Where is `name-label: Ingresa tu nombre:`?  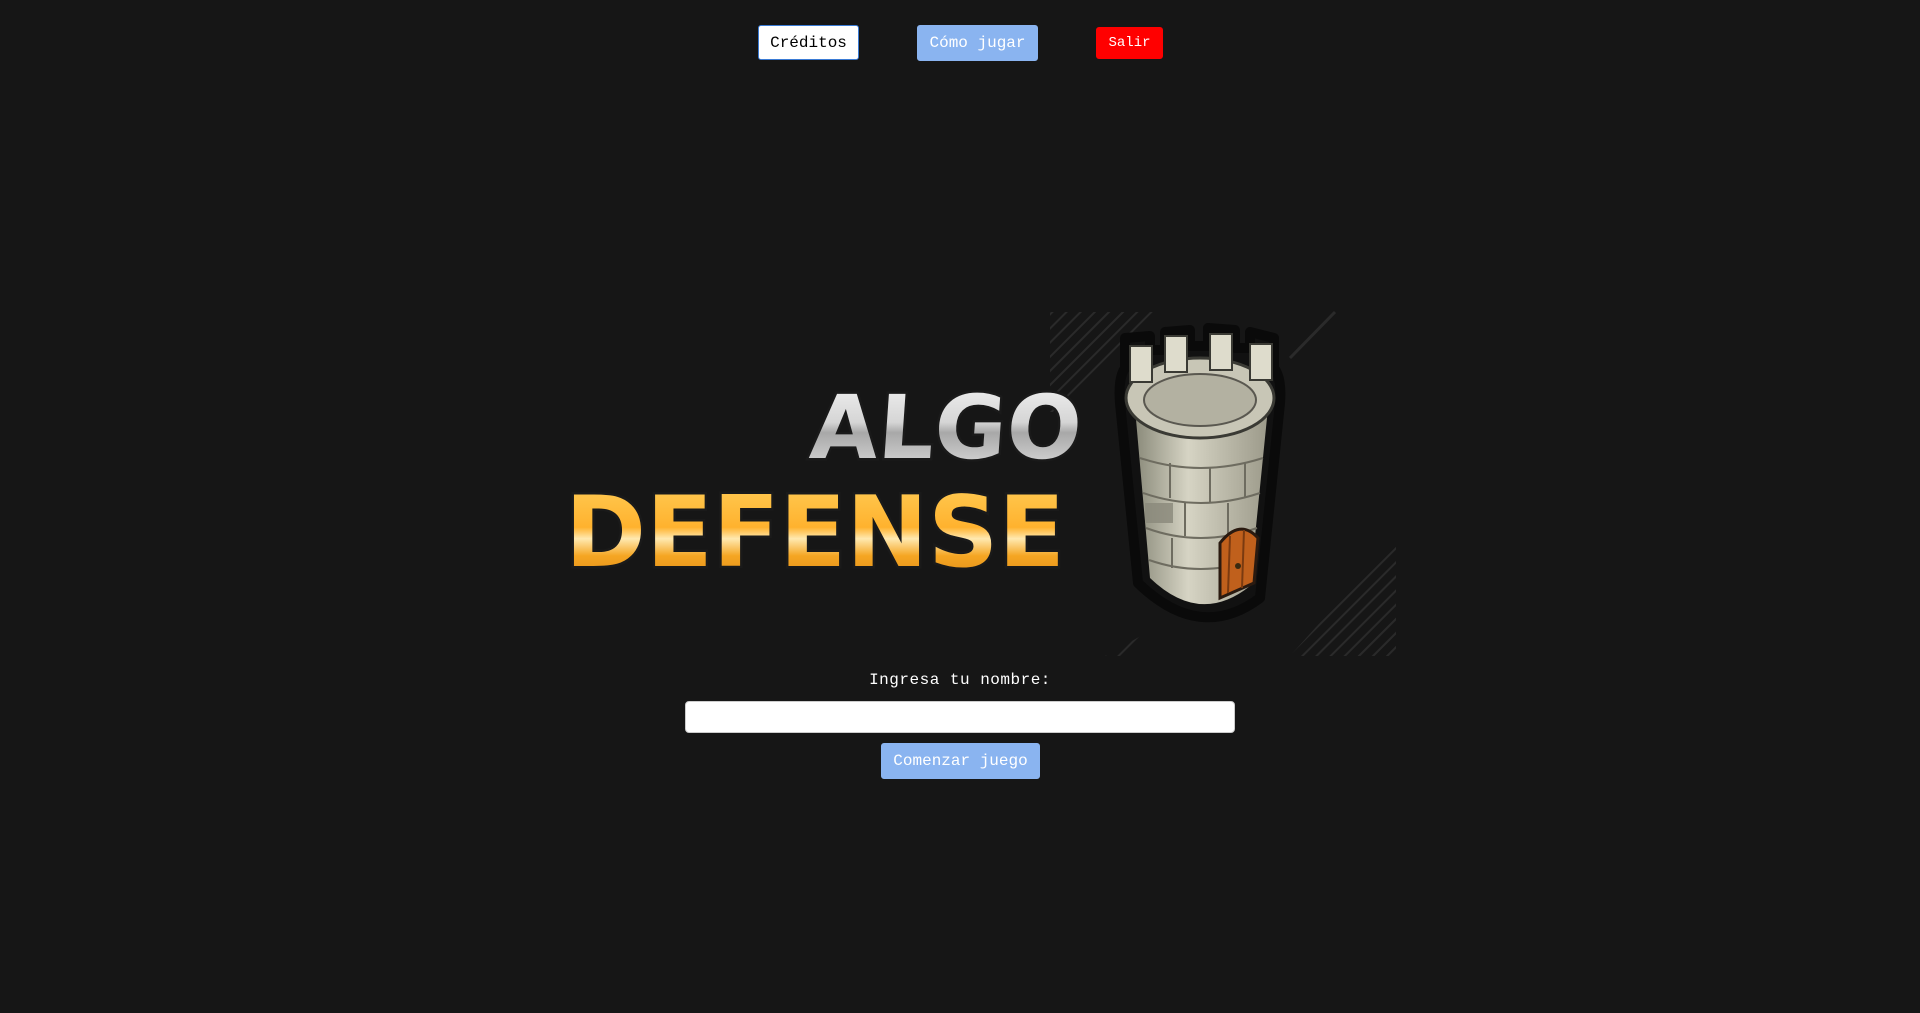
name-label: Ingresa tu nombre: is located at coordinates (960, 680).